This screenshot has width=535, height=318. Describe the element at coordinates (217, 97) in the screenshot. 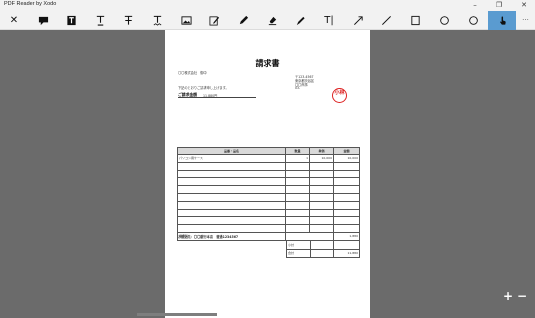

I see `amount-underline` at that location.